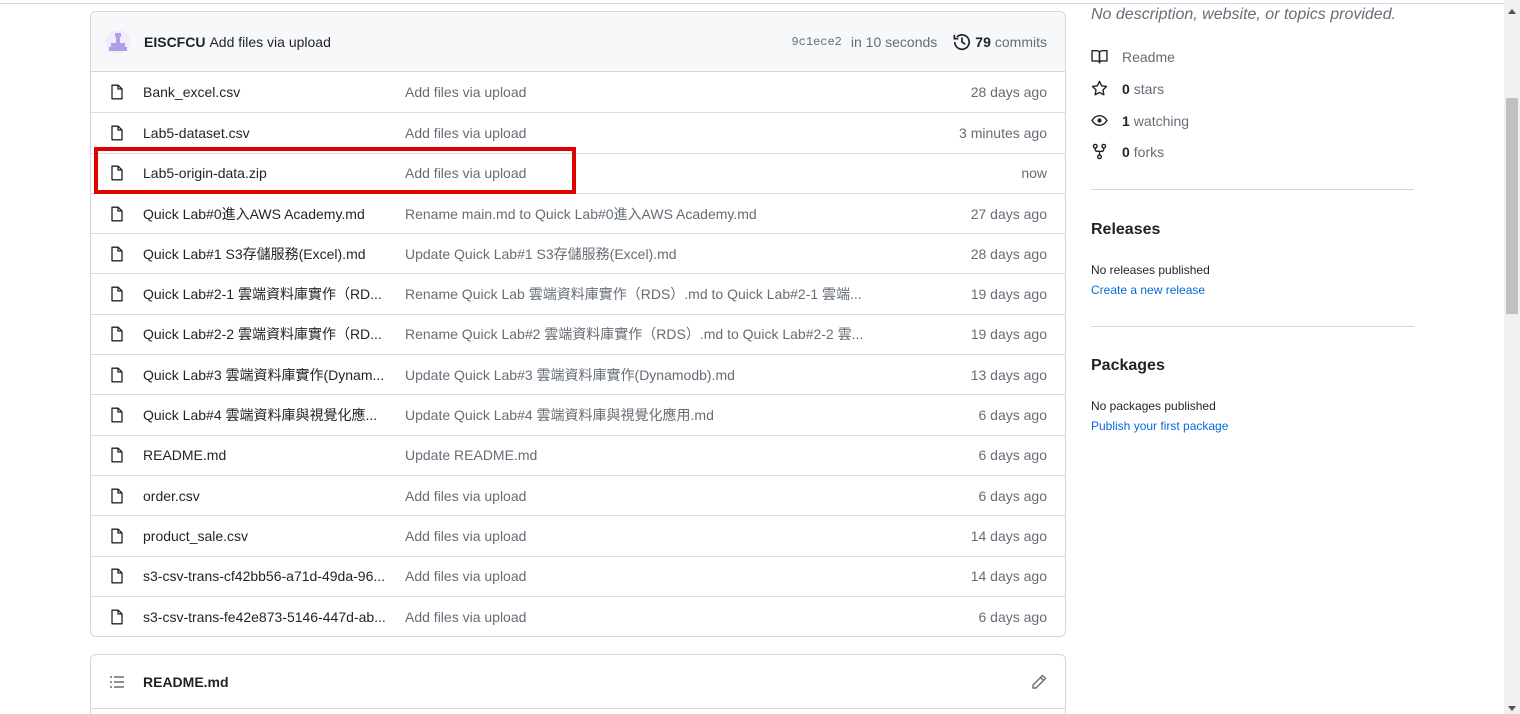 This screenshot has width=1520, height=714. I want to click on avatar, so click(118, 41).